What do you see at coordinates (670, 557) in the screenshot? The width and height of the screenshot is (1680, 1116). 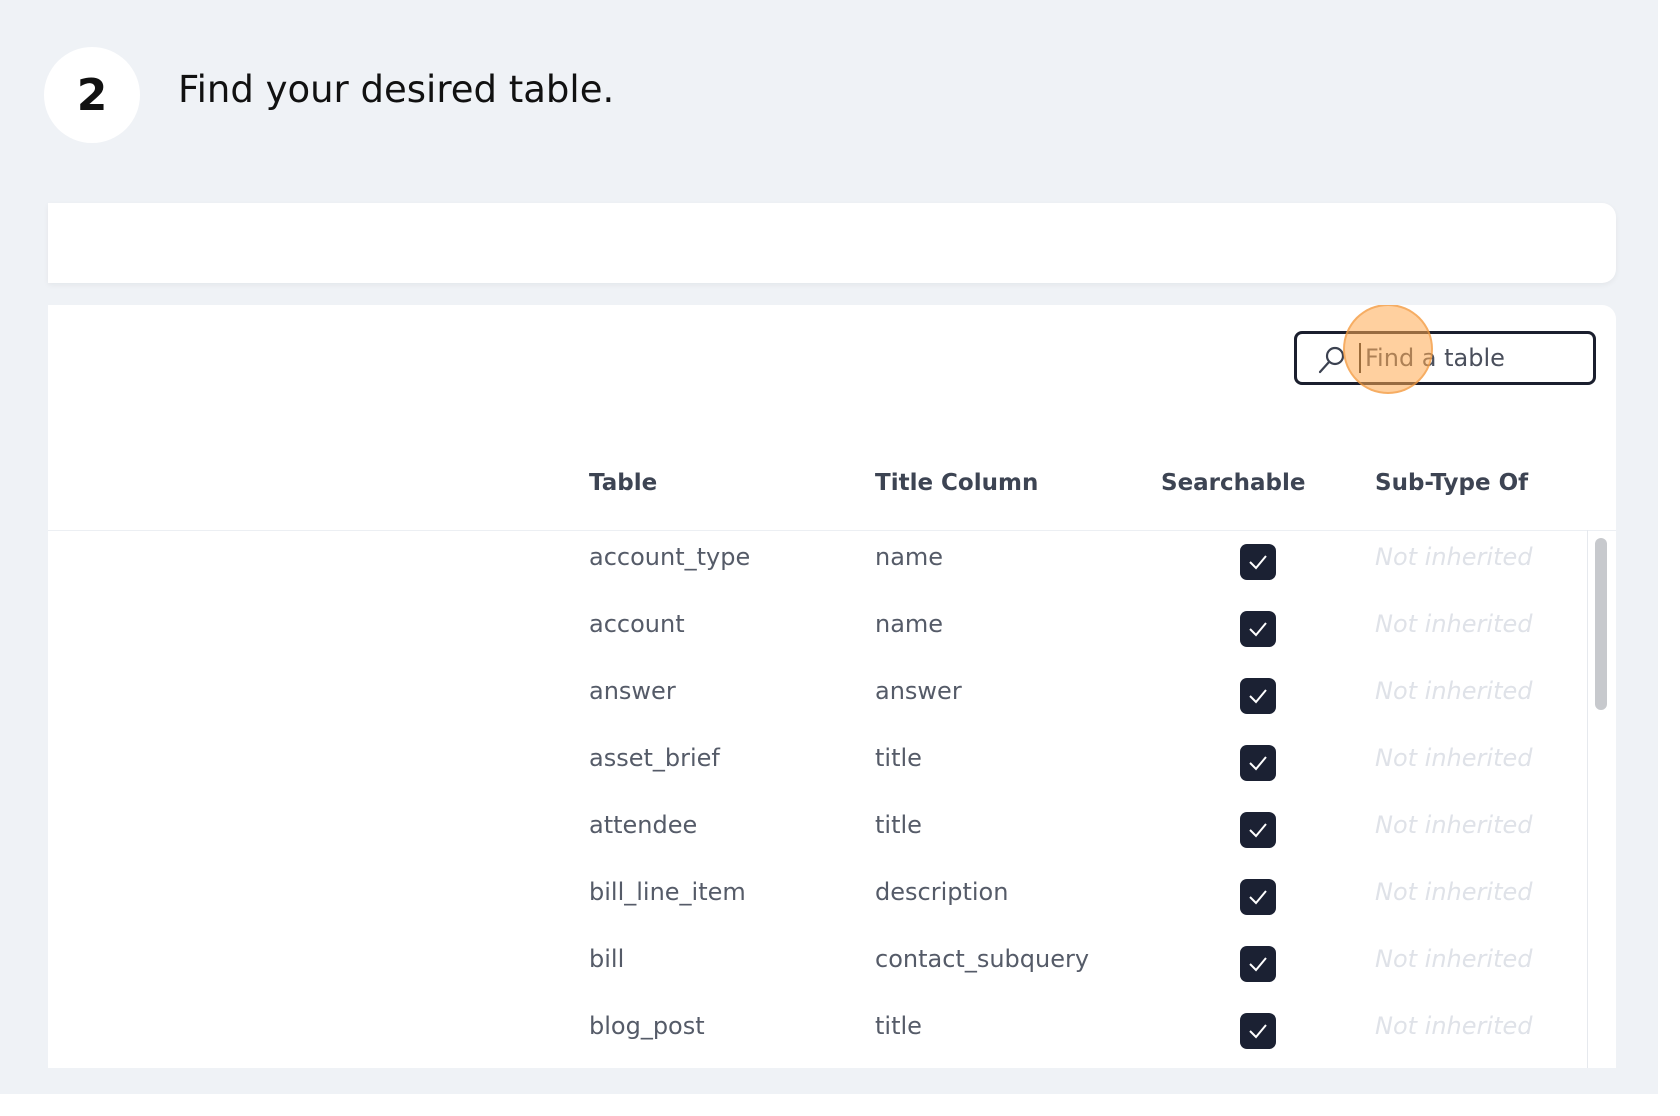 I see `cell-table: account_type` at bounding box center [670, 557].